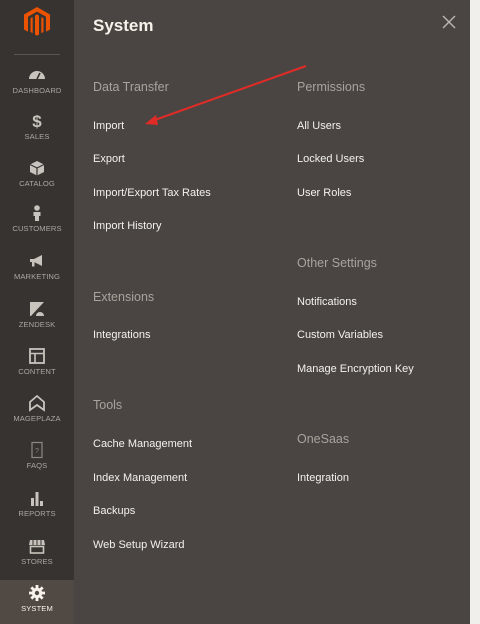 This screenshot has height=624, width=480. Describe the element at coordinates (449, 22) in the screenshot. I see `close-icon` at that location.